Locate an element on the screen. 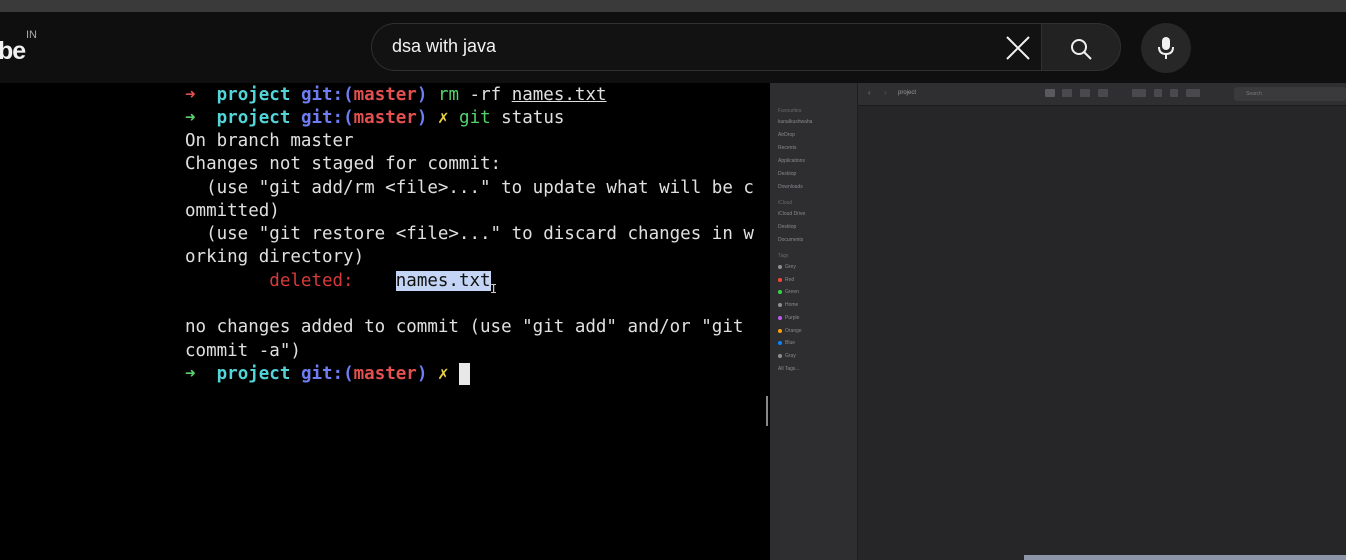 Image resolution: width=1346 pixels, height=560 pixels. text-cursor-icon: I is located at coordinates (494, 289).